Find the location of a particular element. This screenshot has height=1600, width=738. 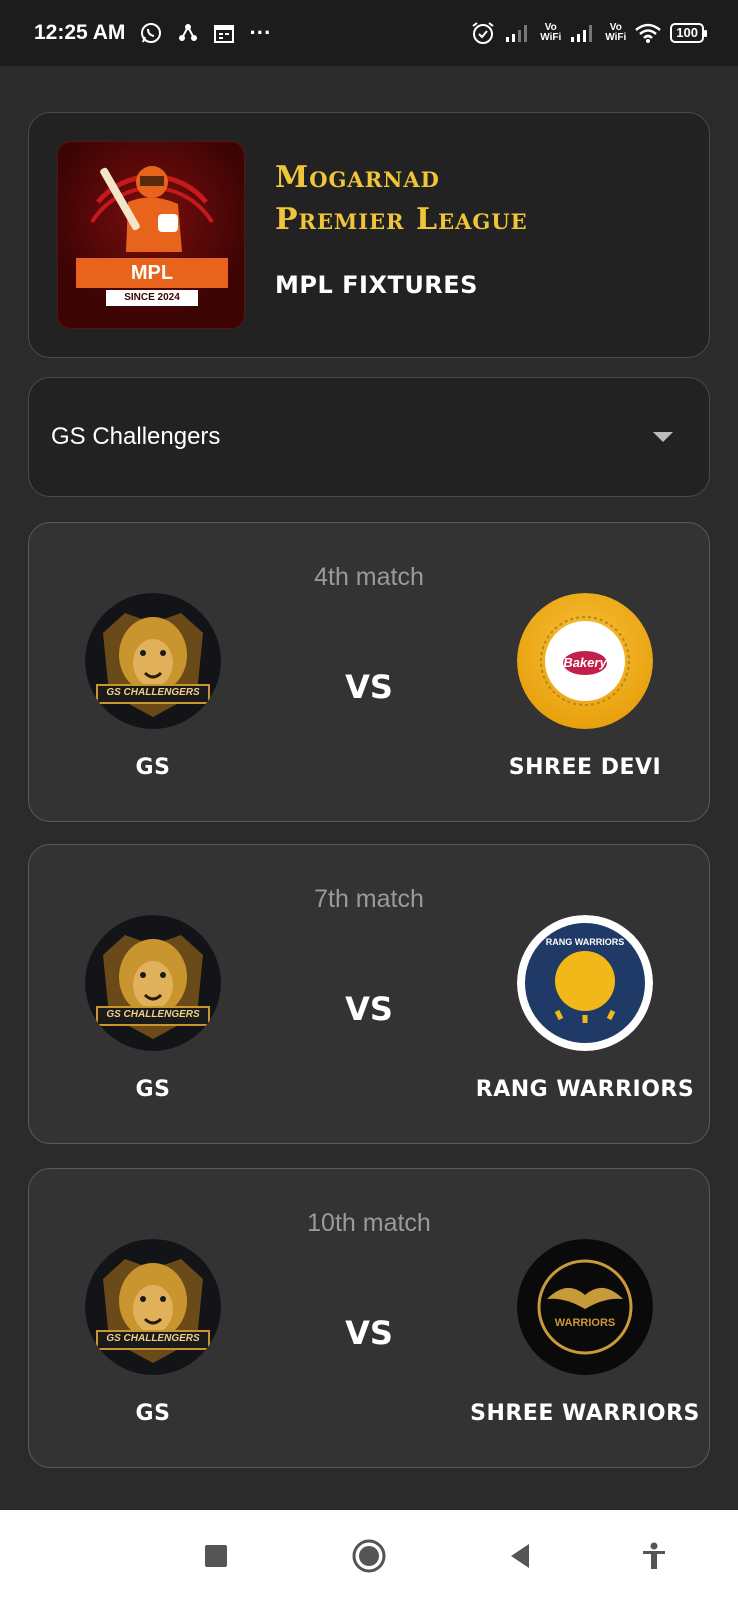

recents-button is located at coordinates (216, 1556).